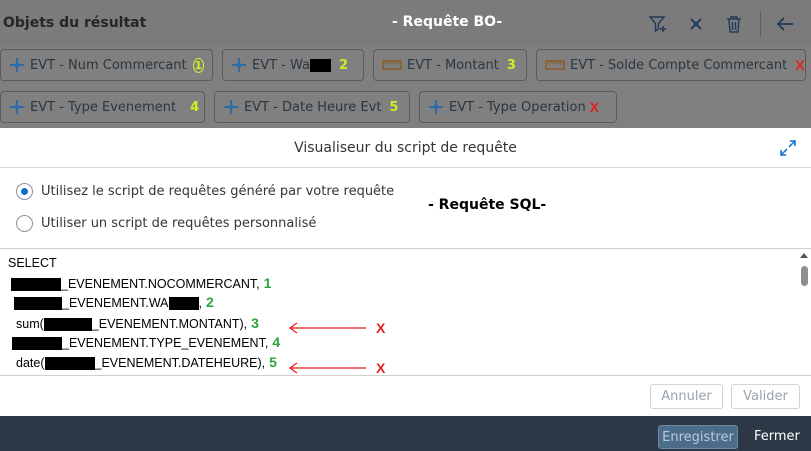  What do you see at coordinates (785, 24) in the screenshot?
I see `back-arrow-icon` at bounding box center [785, 24].